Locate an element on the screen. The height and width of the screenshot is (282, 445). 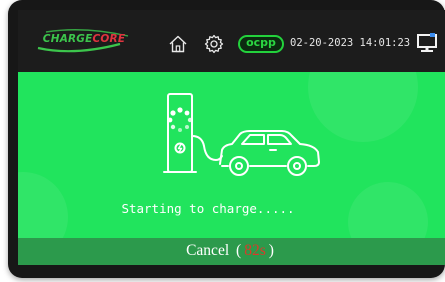
datetime-display: 02-20-2023 14:01:23 is located at coordinates (350, 43).